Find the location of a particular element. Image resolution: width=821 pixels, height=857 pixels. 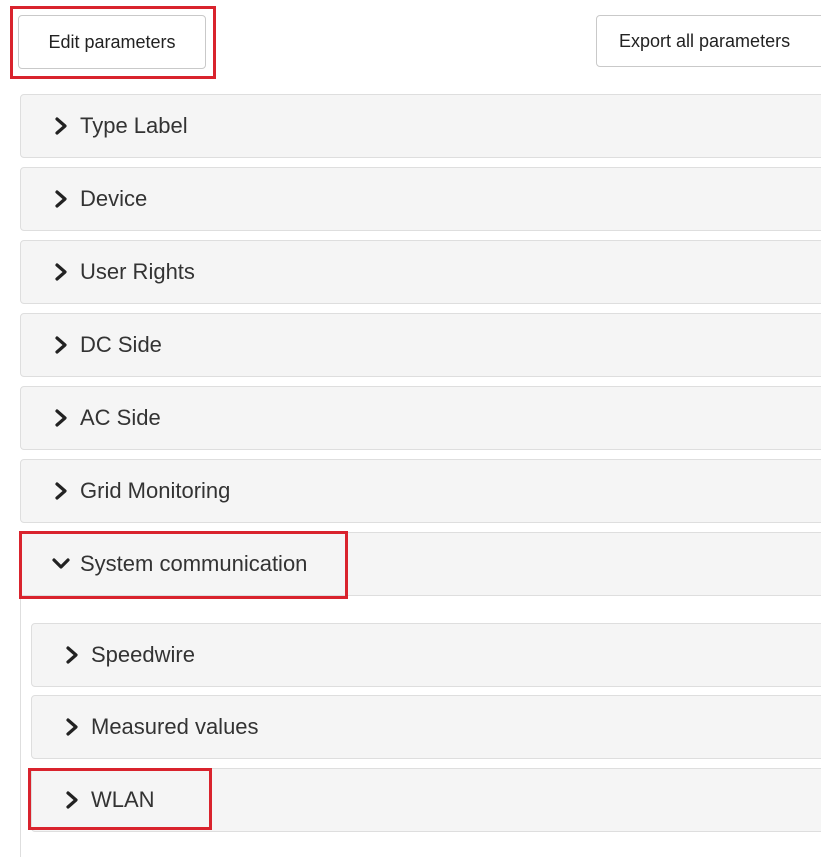

group-type-label: Type Label is located at coordinates (420, 126).